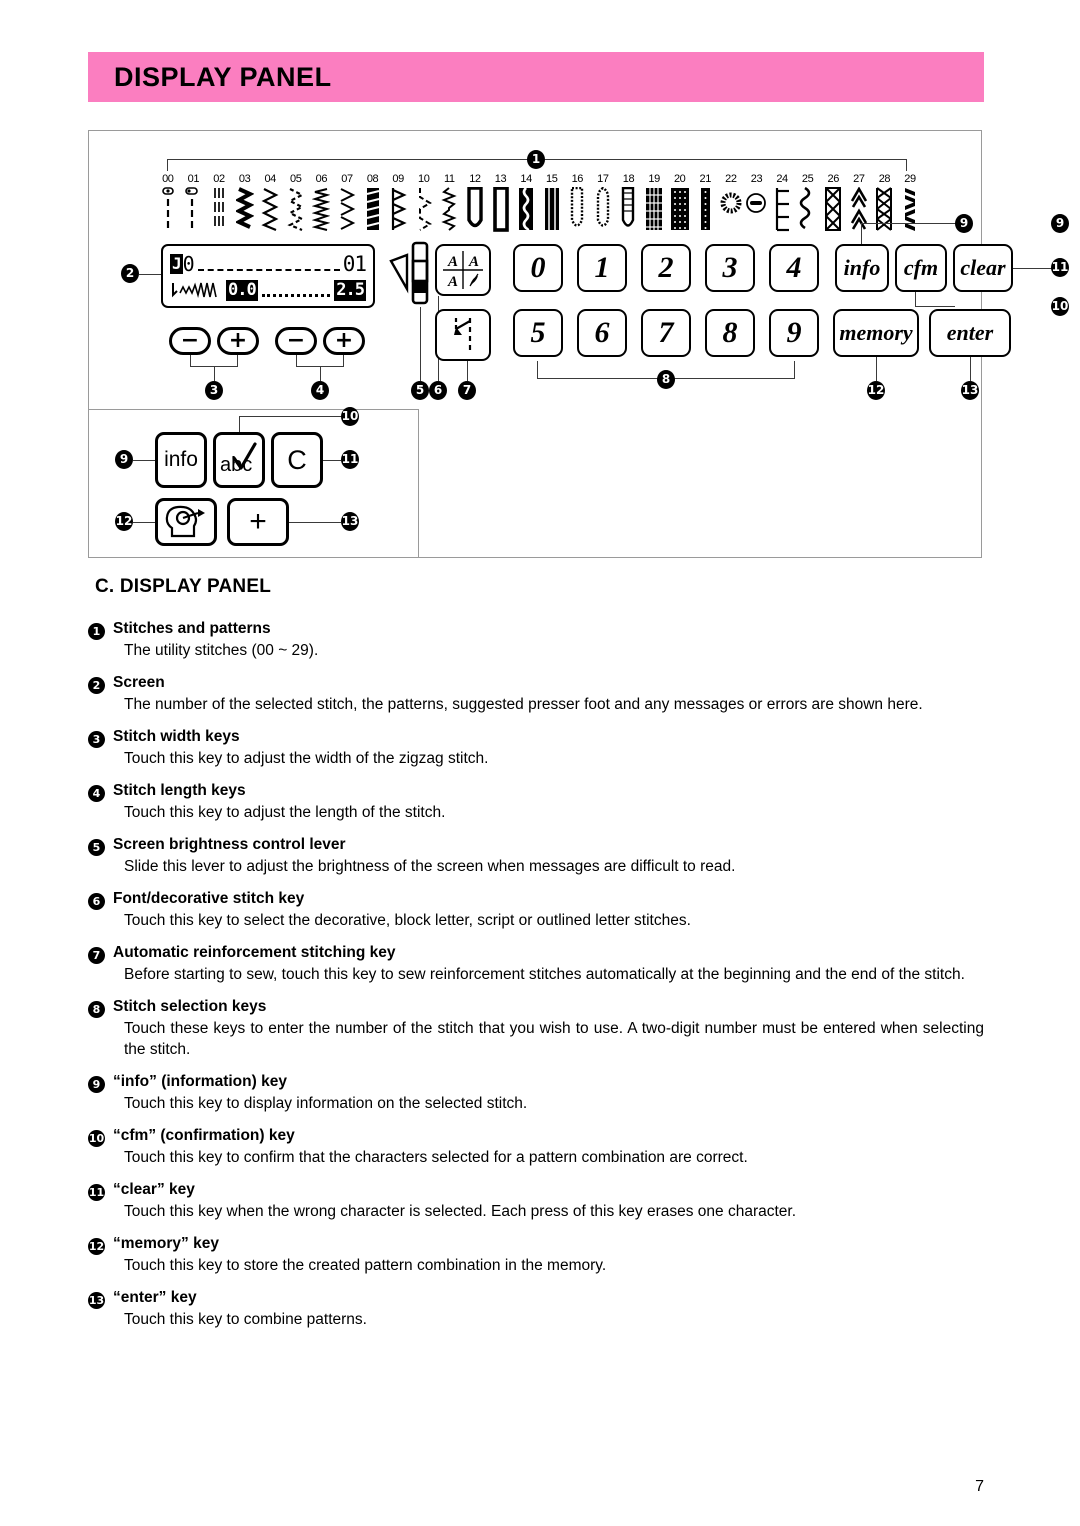  Describe the element at coordinates (297, 460) in the screenshot. I see `inset-clear-key: C` at that location.